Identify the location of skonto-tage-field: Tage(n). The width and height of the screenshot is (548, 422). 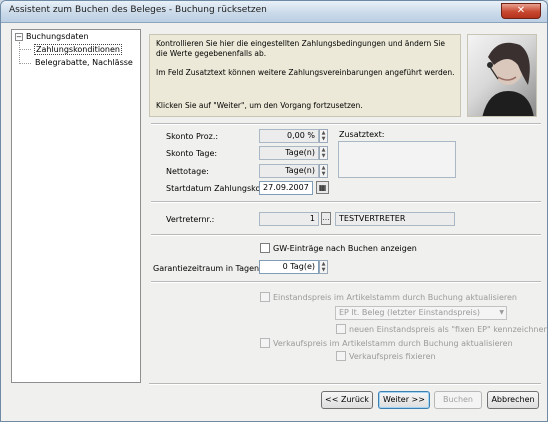
(289, 153).